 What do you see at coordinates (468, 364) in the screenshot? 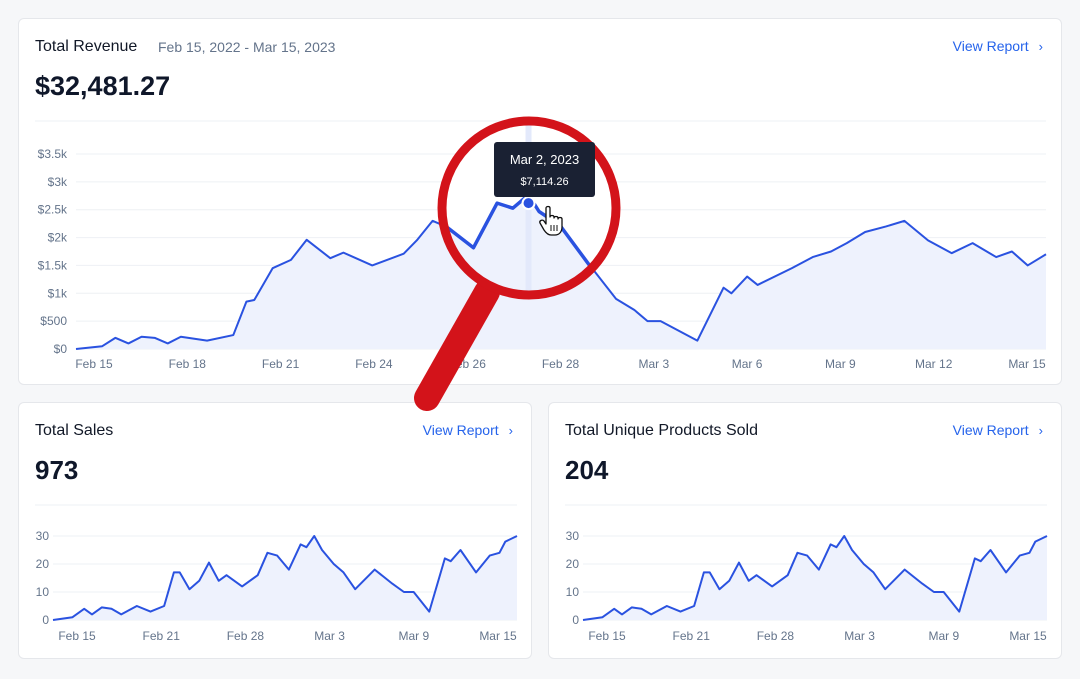
I see `x-tick-label: Feb 26` at bounding box center [468, 364].